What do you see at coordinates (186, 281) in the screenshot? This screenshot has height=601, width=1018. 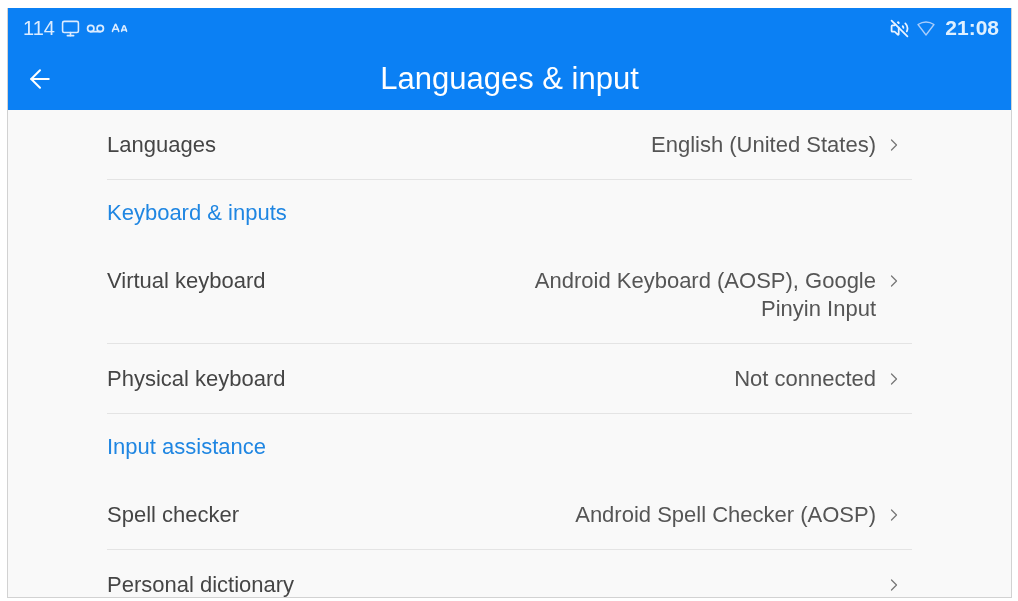 I see `setting-label: Virtual keyboard` at bounding box center [186, 281].